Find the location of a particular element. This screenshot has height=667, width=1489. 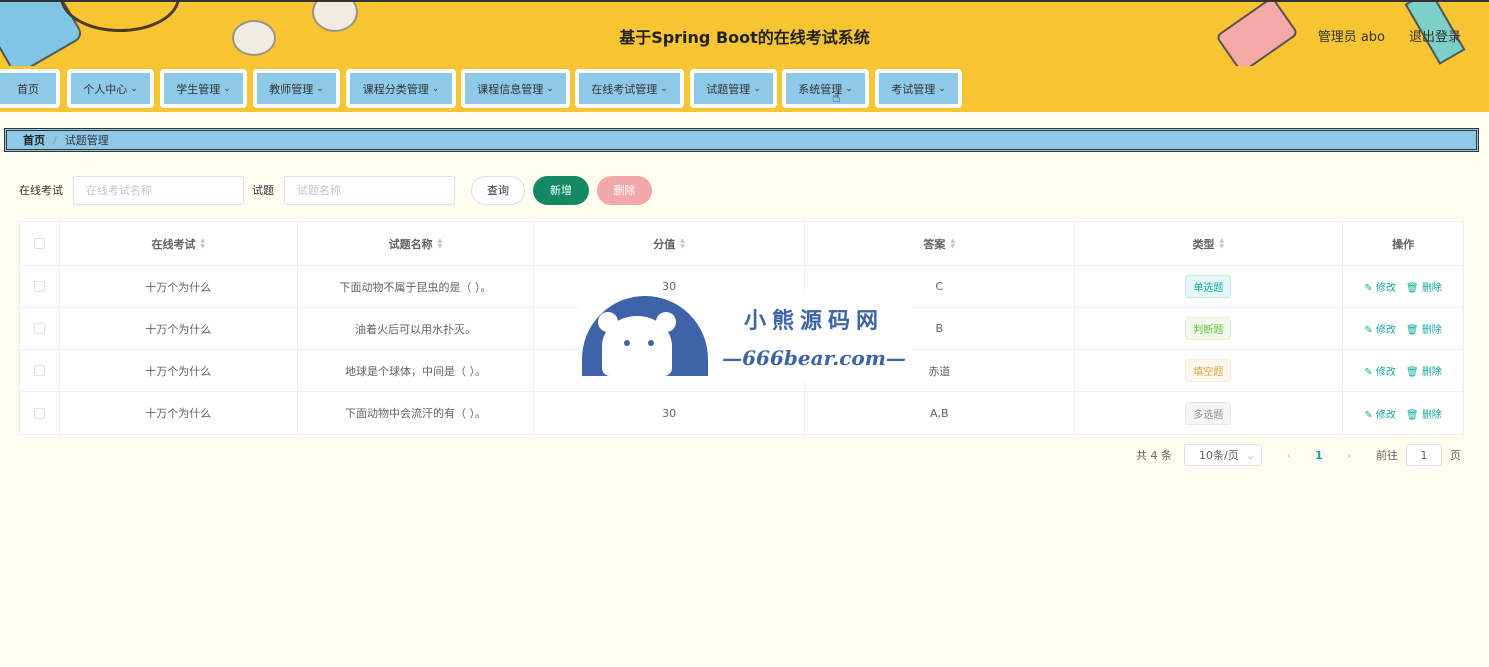

chevron-left-icon: ‹ is located at coordinates (1289, 455).